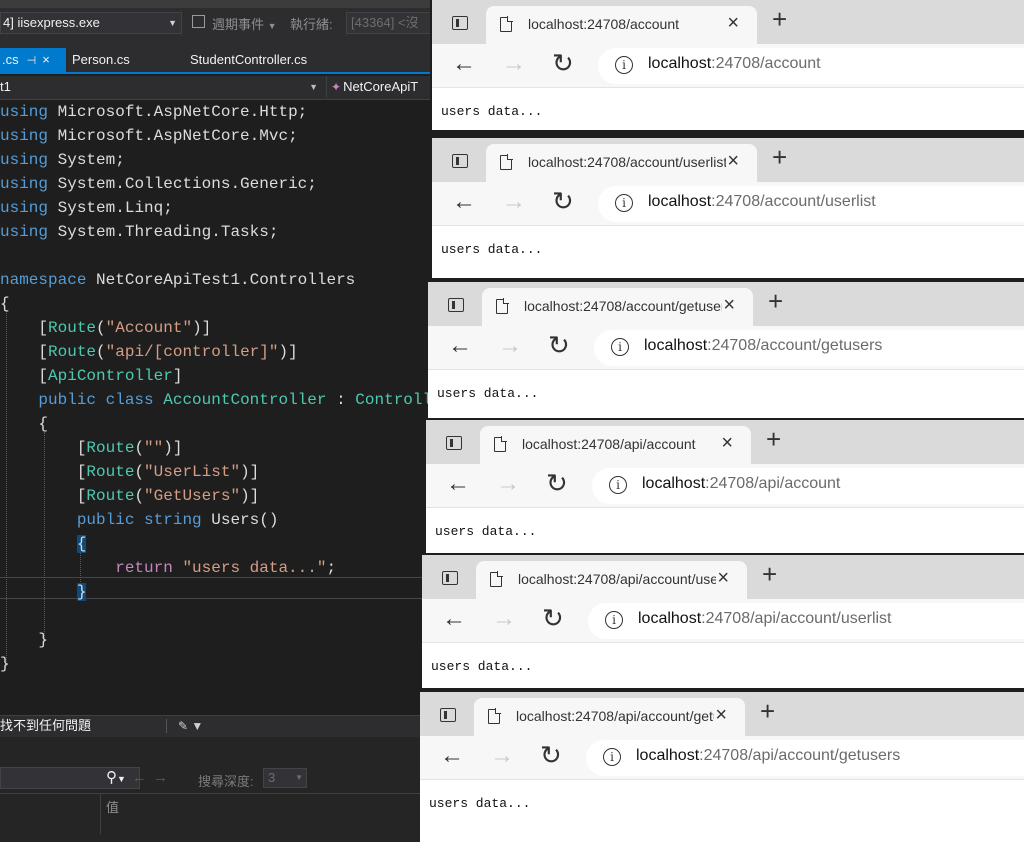 The width and height of the screenshot is (1024, 842). I want to click on search-icon: ⚲, so click(111, 777).